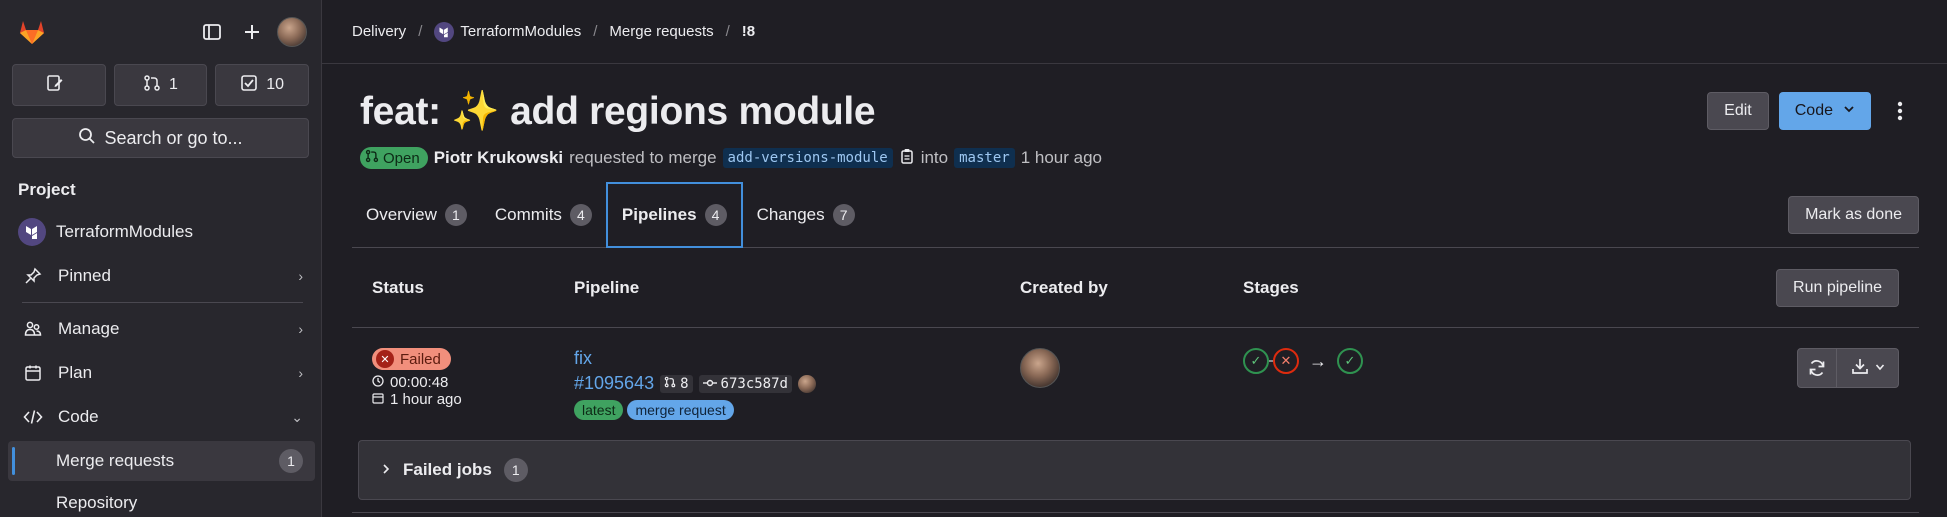  What do you see at coordinates (291, 461) in the screenshot?
I see `merge-requests-count-badge: 1` at bounding box center [291, 461].